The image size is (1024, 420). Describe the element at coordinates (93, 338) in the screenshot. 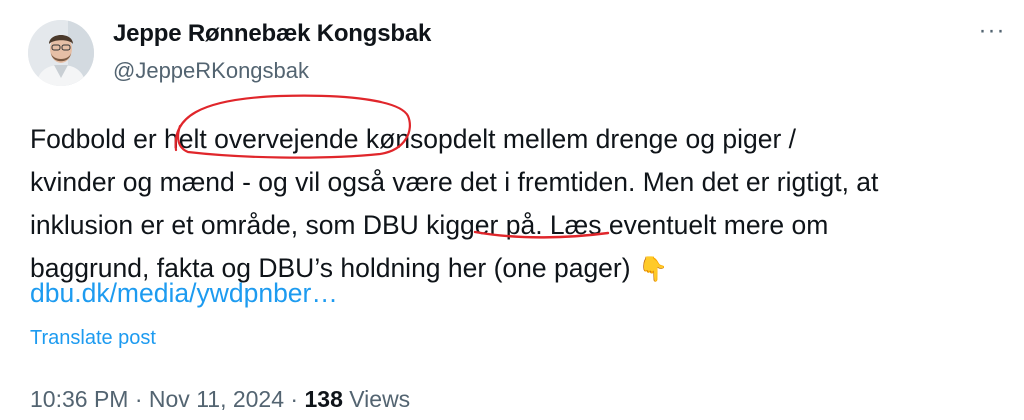

I see `translate-post-button: Translate post` at that location.